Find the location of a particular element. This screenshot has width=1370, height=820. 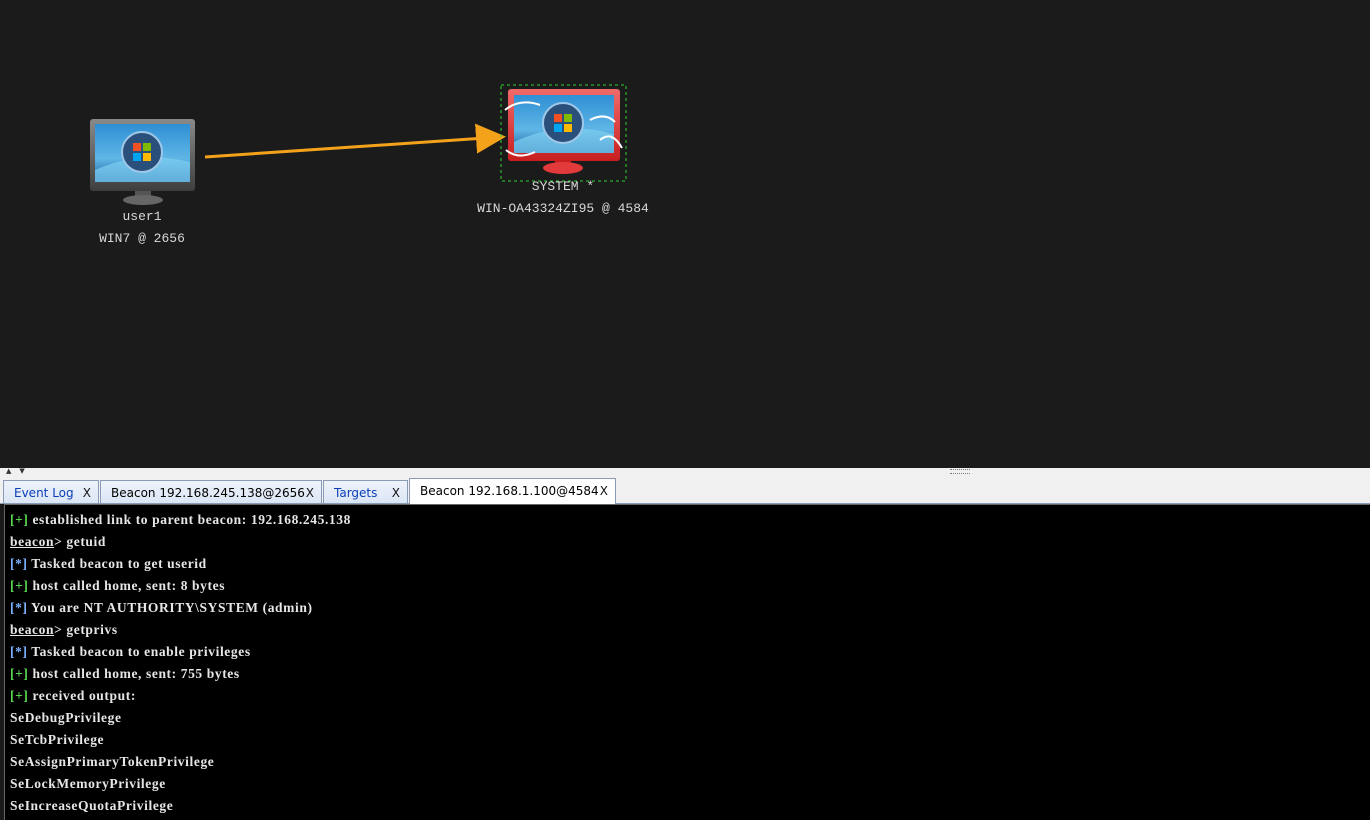

node-host-pid: WIN7 @ 2656 is located at coordinates (142, 238).